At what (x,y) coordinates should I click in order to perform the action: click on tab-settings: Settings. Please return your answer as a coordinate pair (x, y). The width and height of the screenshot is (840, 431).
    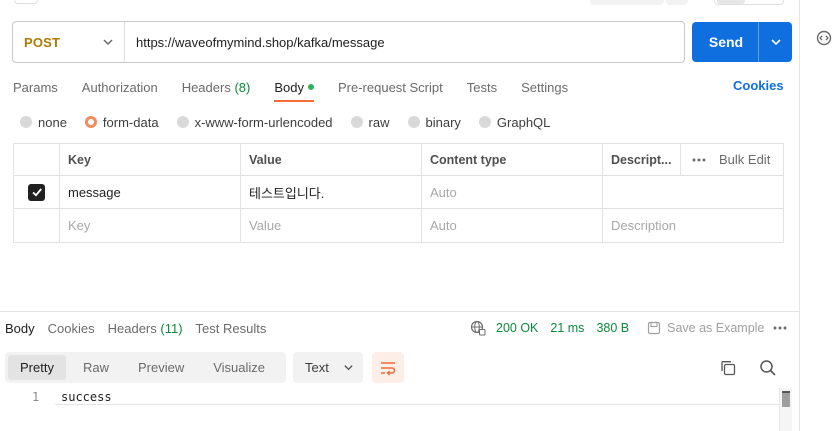
    Looking at the image, I should click on (544, 87).